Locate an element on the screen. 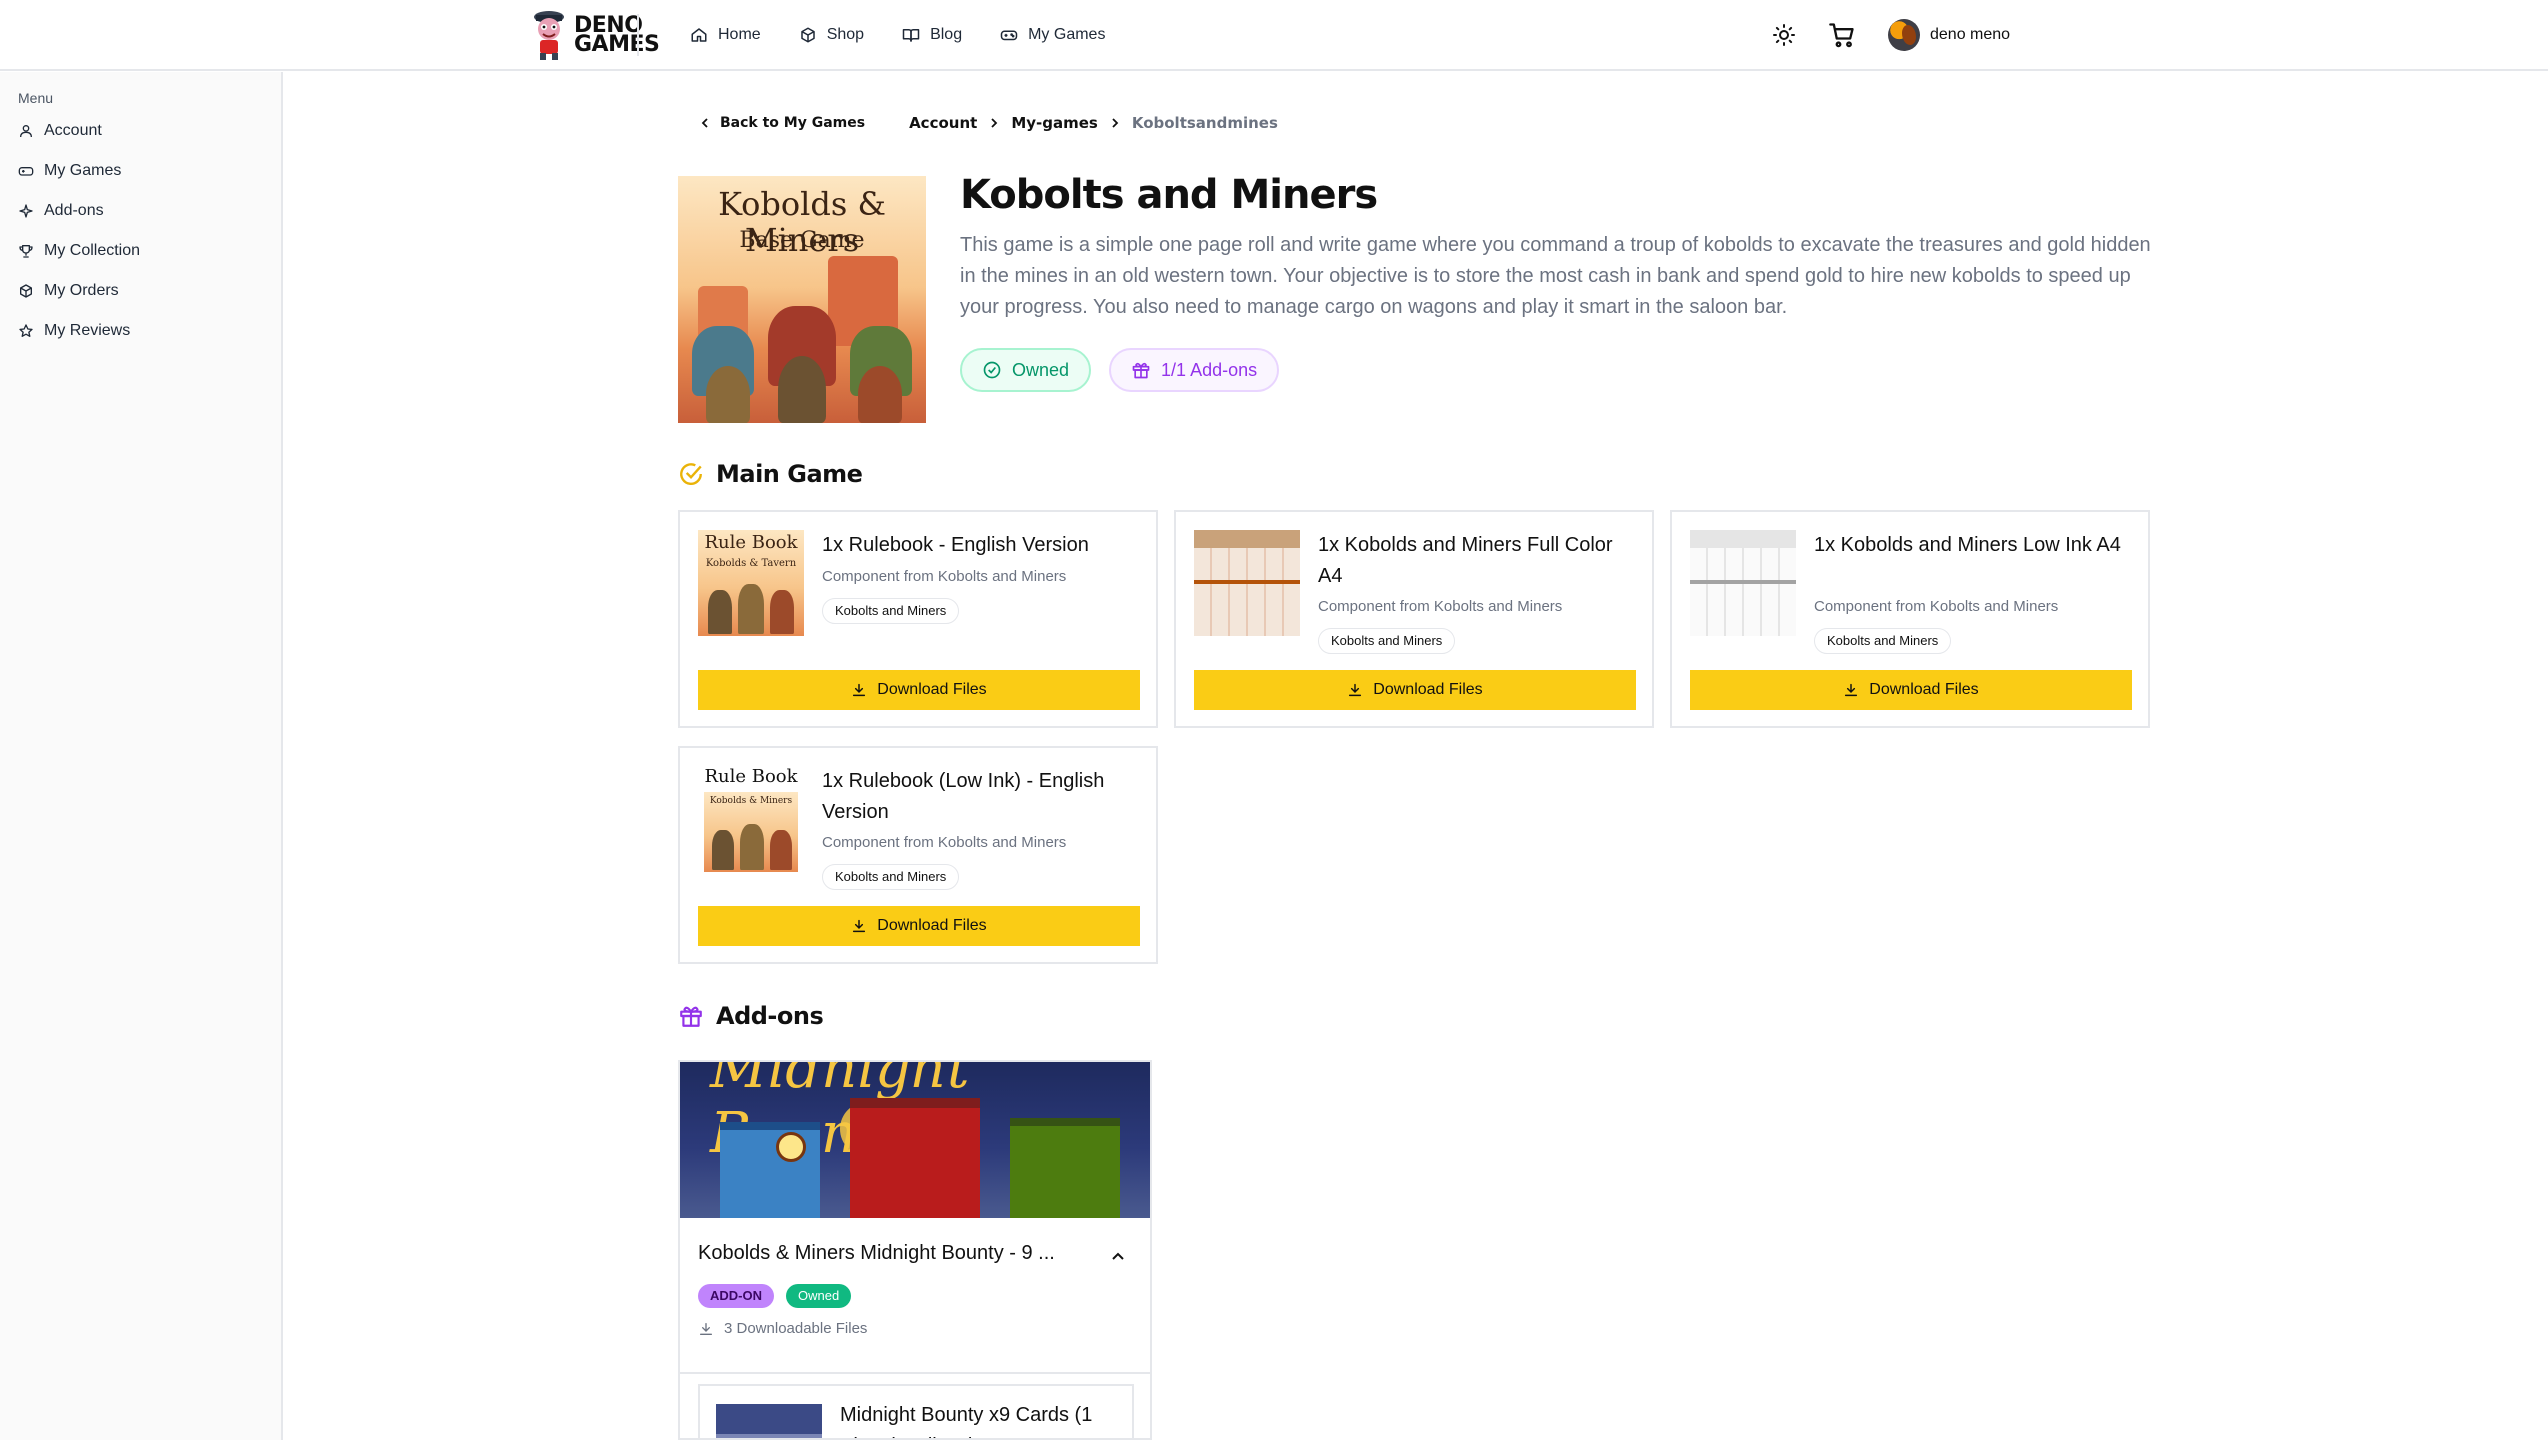 Image resolution: width=2548 pixels, height=1440 pixels. box-icon is located at coordinates (807, 35).